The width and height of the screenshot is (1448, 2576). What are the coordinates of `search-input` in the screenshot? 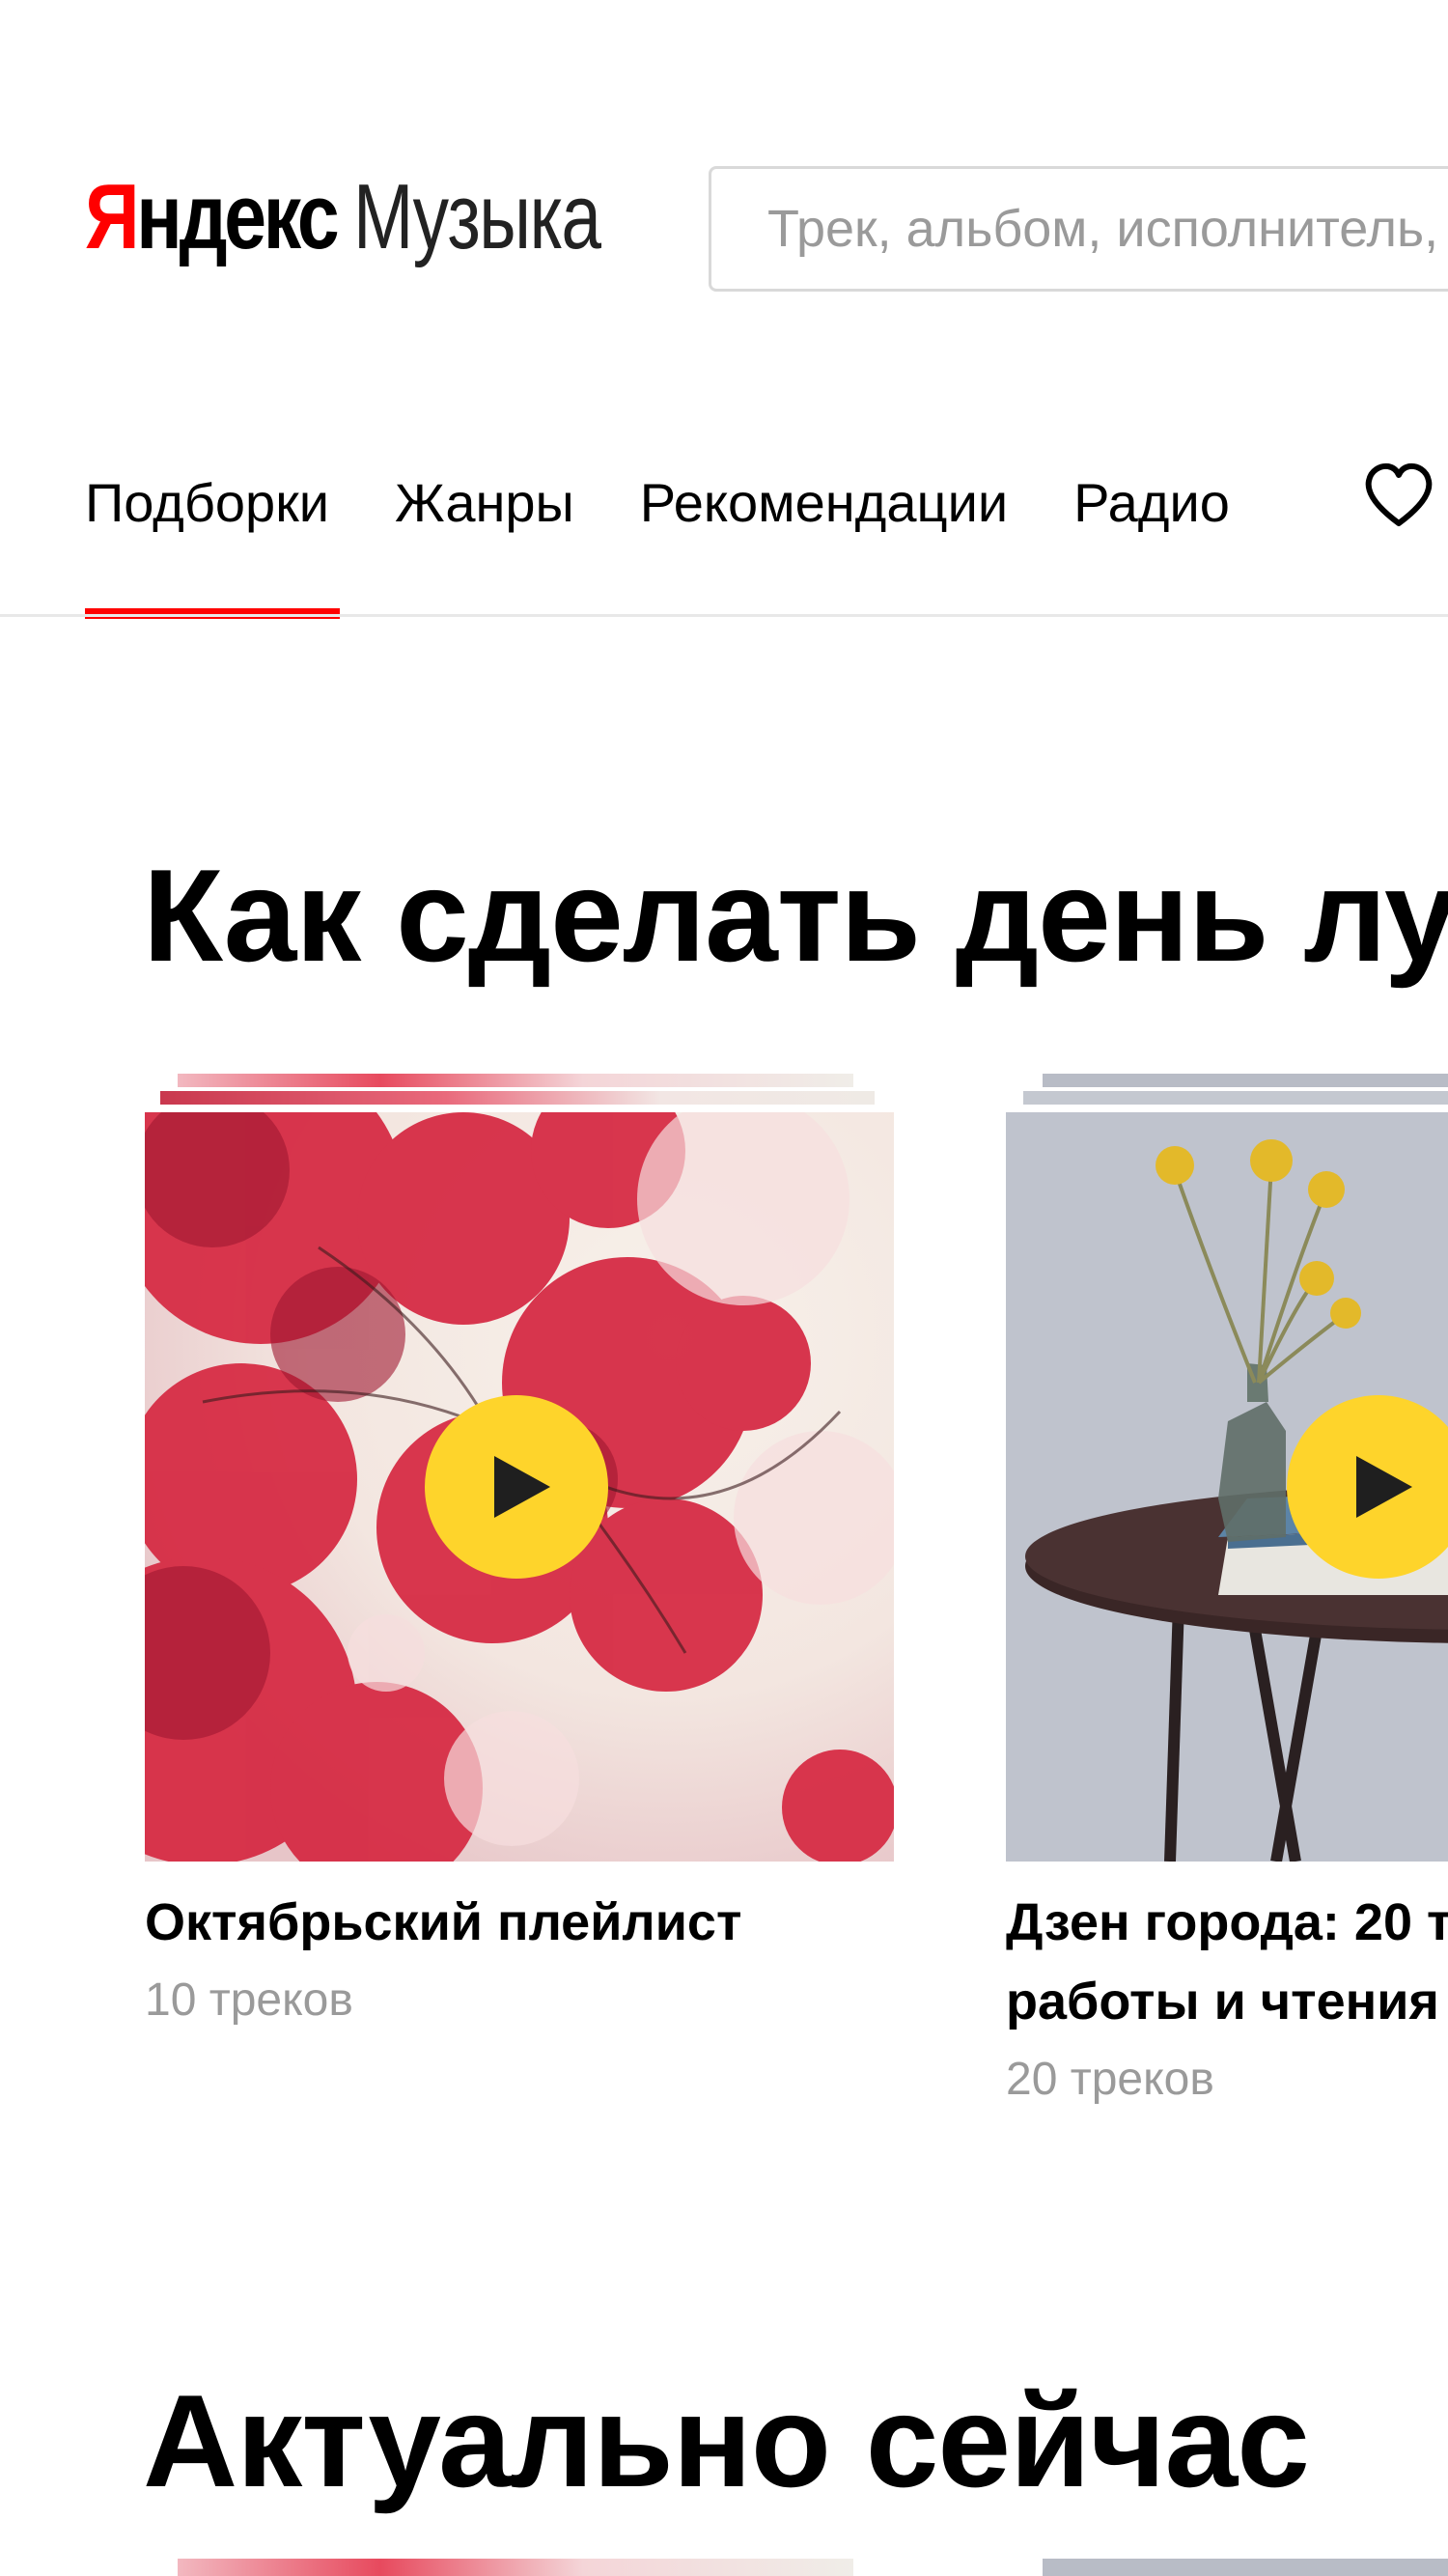 It's located at (1080, 229).